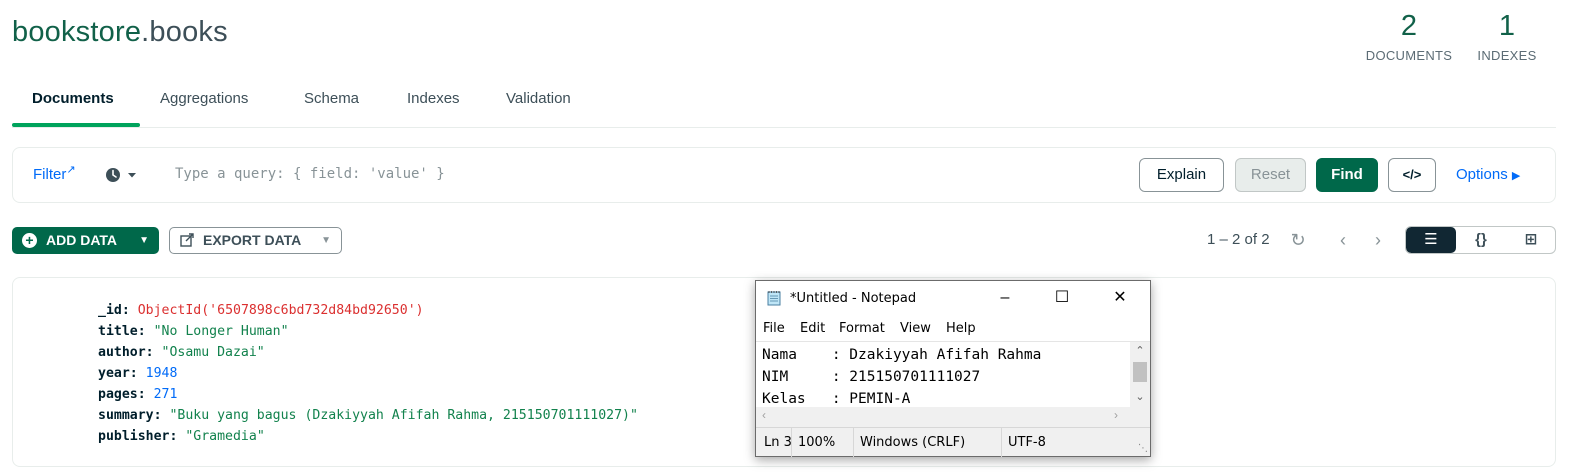 The image size is (1584, 474). I want to click on view-switcher: ☰ {} ⊞, so click(1480, 240).